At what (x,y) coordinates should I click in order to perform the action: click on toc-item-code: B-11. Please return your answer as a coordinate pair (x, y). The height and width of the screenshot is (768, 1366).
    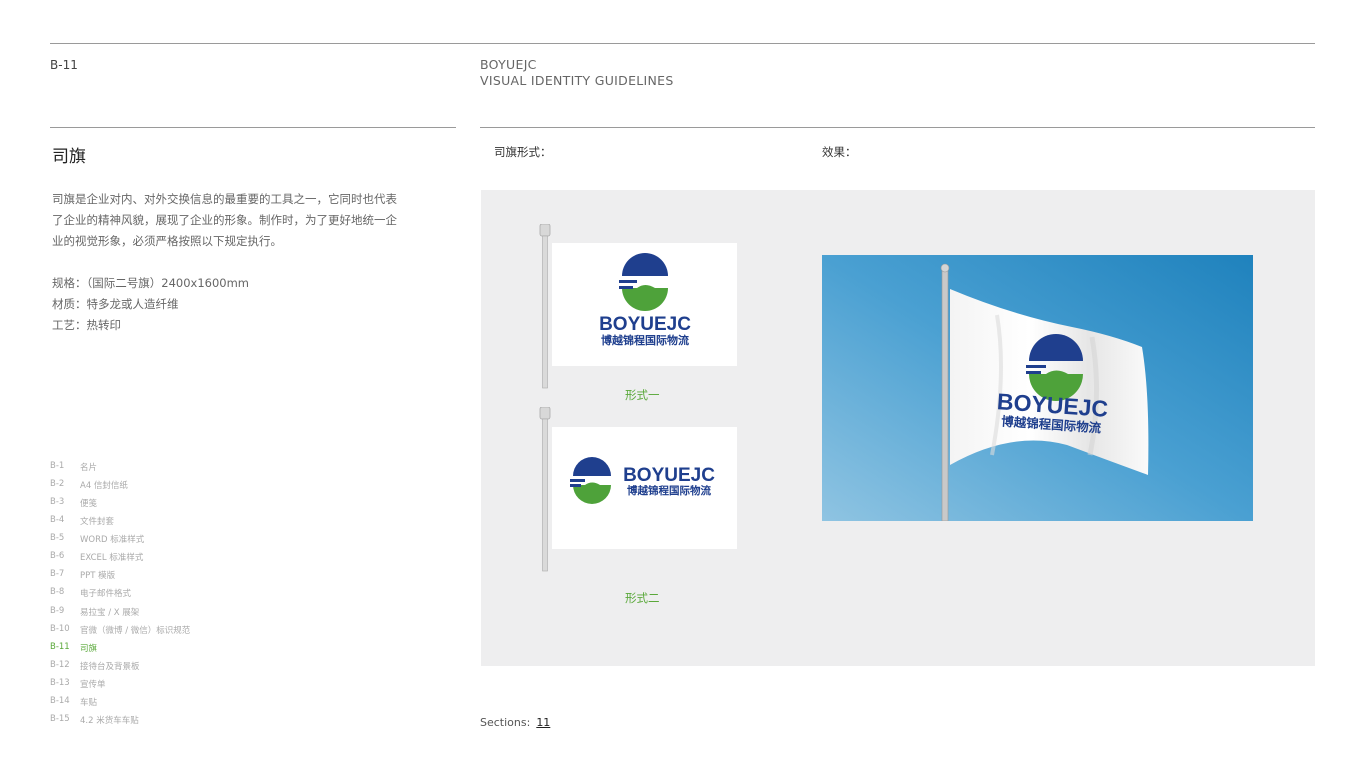
    Looking at the image, I should click on (60, 646).